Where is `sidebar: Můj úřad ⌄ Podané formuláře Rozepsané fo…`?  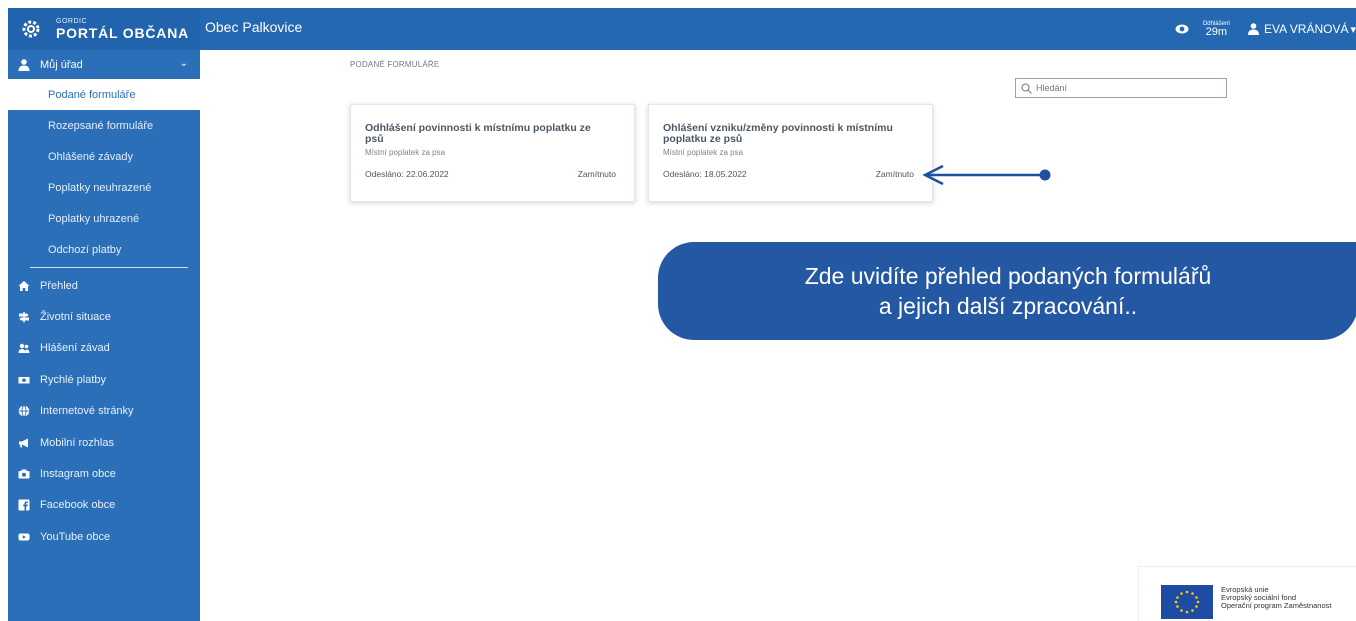 sidebar: Můj úřad ⌄ Podané formuláře Rozepsané fo… is located at coordinates (104, 335).